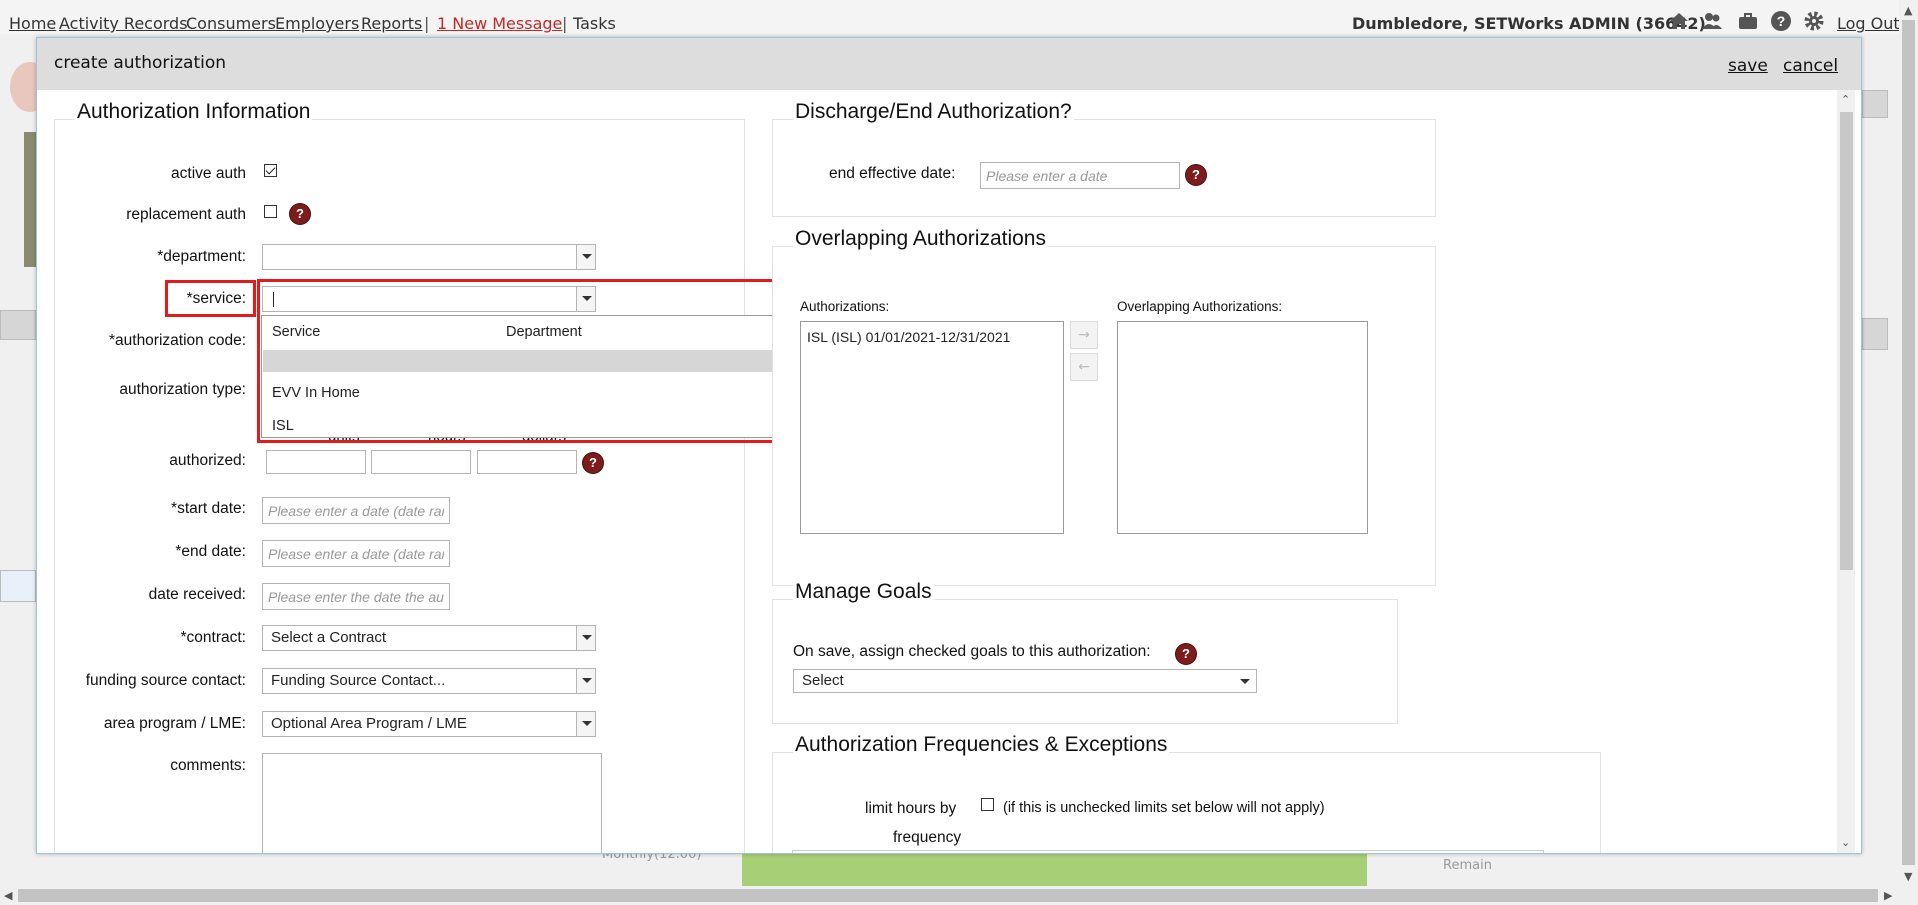  What do you see at coordinates (317, 23) in the screenshot?
I see `nav-employers-link: Employers` at bounding box center [317, 23].